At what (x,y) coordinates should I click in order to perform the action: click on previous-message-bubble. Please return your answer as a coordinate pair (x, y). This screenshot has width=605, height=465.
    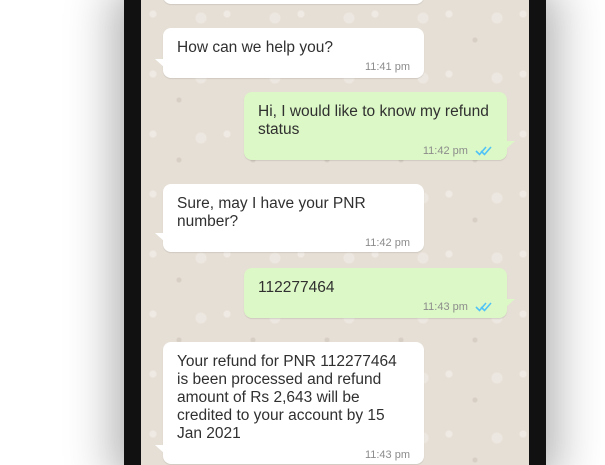
    Looking at the image, I should click on (293, 2).